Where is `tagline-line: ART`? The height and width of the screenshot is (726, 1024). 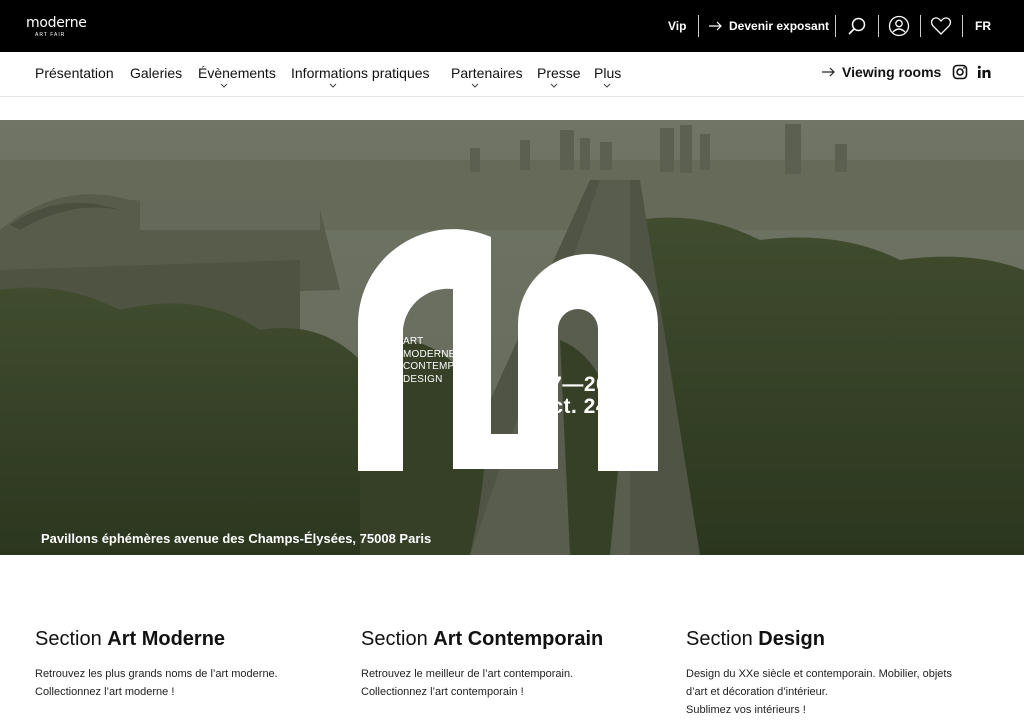 tagline-line: ART is located at coordinates (413, 341).